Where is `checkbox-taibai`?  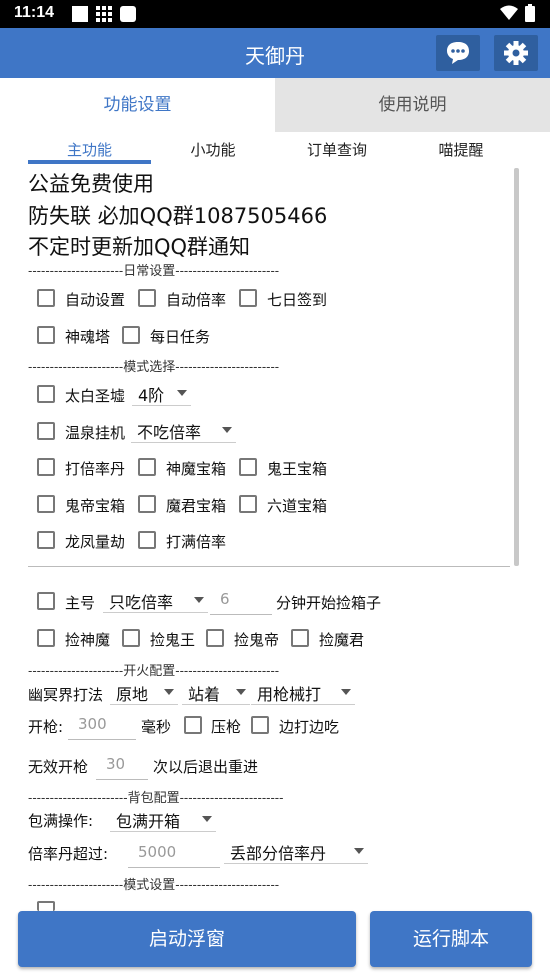 checkbox-taibai is located at coordinates (46, 394).